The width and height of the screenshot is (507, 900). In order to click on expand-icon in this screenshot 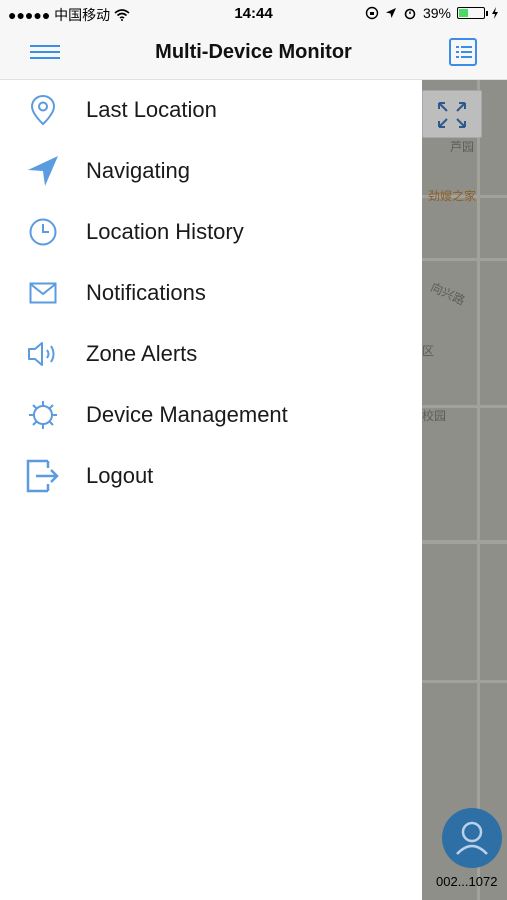, I will do `click(452, 115)`.